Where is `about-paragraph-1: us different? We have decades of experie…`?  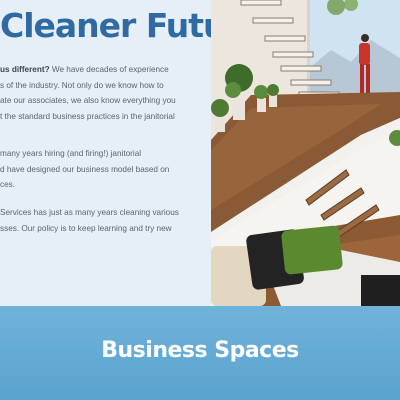 about-paragraph-1: us different? We have decades of experie… is located at coordinates (90, 93).